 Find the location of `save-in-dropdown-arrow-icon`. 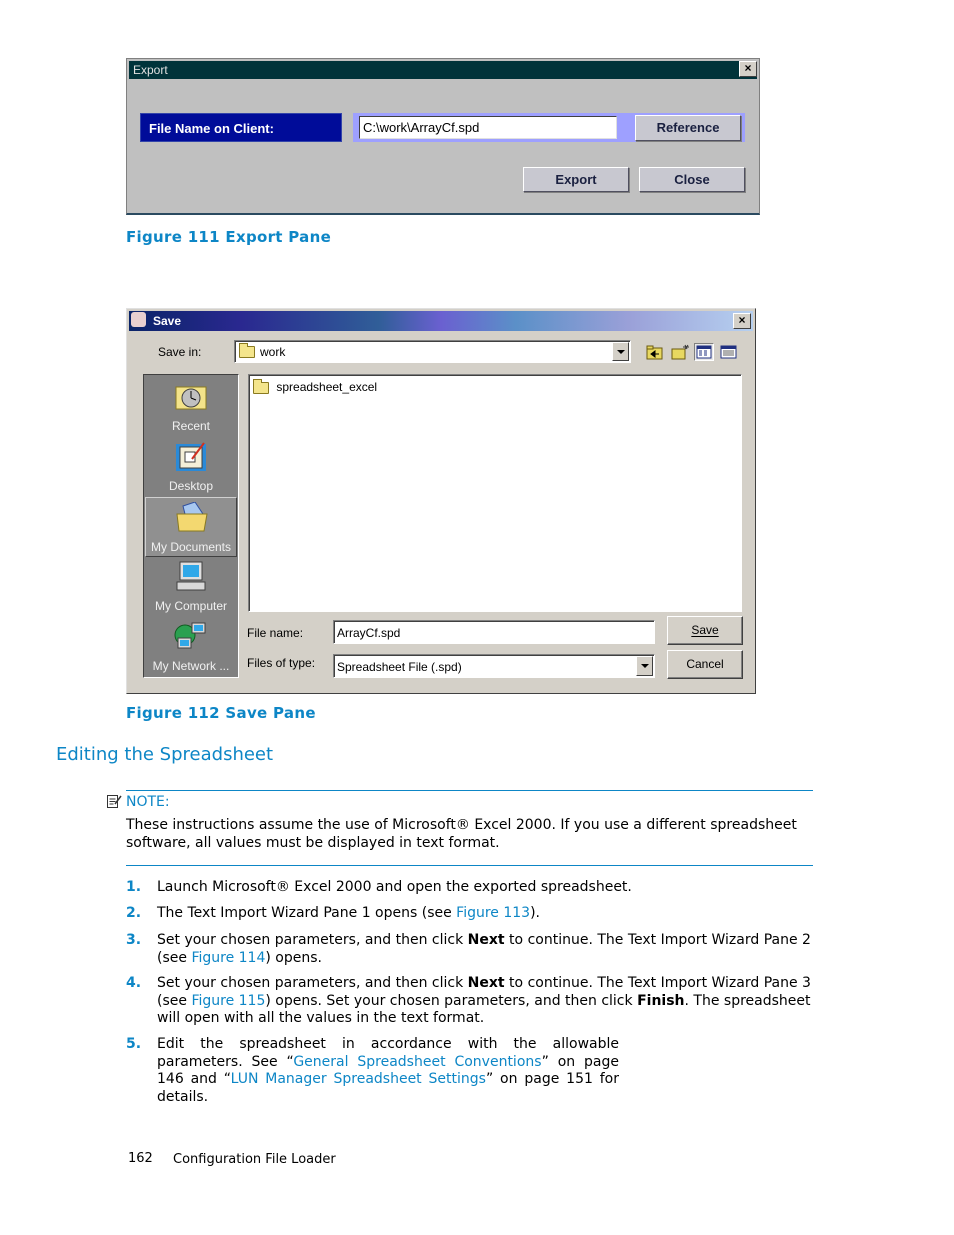

save-in-dropdown-arrow-icon is located at coordinates (620, 351).